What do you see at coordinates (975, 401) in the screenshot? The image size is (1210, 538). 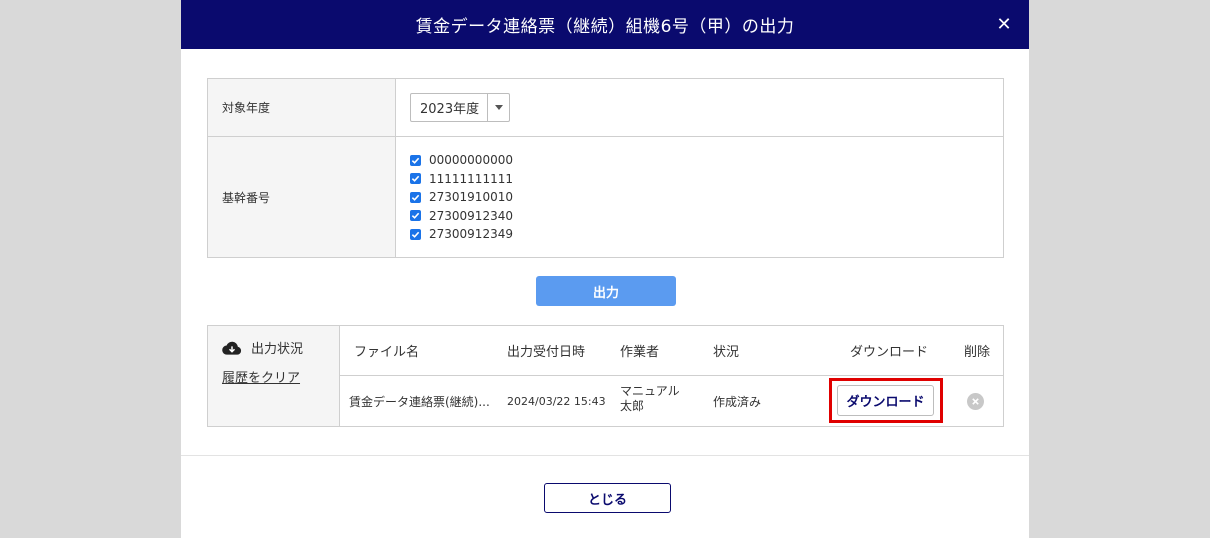 I see `delete-icon` at bounding box center [975, 401].